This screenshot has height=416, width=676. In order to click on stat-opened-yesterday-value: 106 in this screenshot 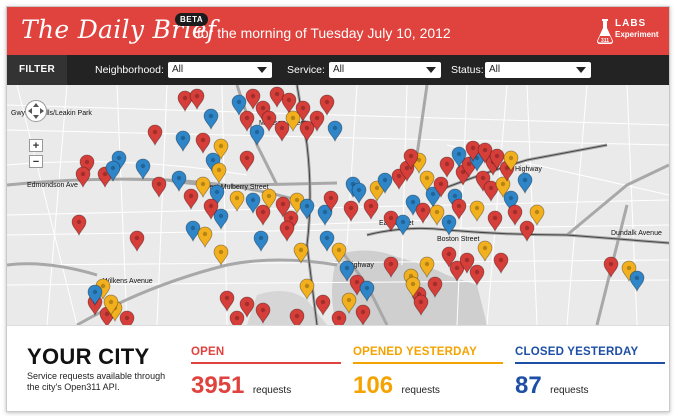, I will do `click(373, 385)`.